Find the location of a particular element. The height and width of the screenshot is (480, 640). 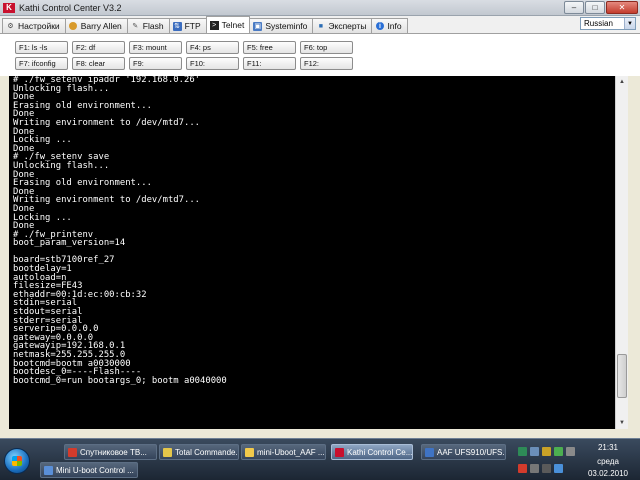

scroll-up-icon: ▲ is located at coordinates (622, 82).